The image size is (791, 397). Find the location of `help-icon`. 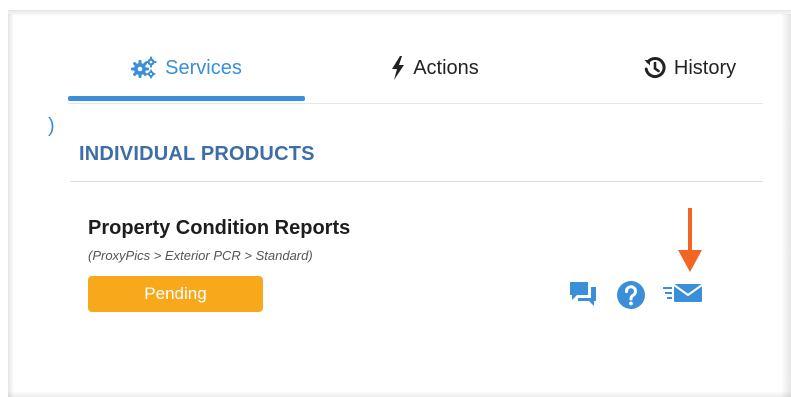

help-icon is located at coordinates (631, 295).